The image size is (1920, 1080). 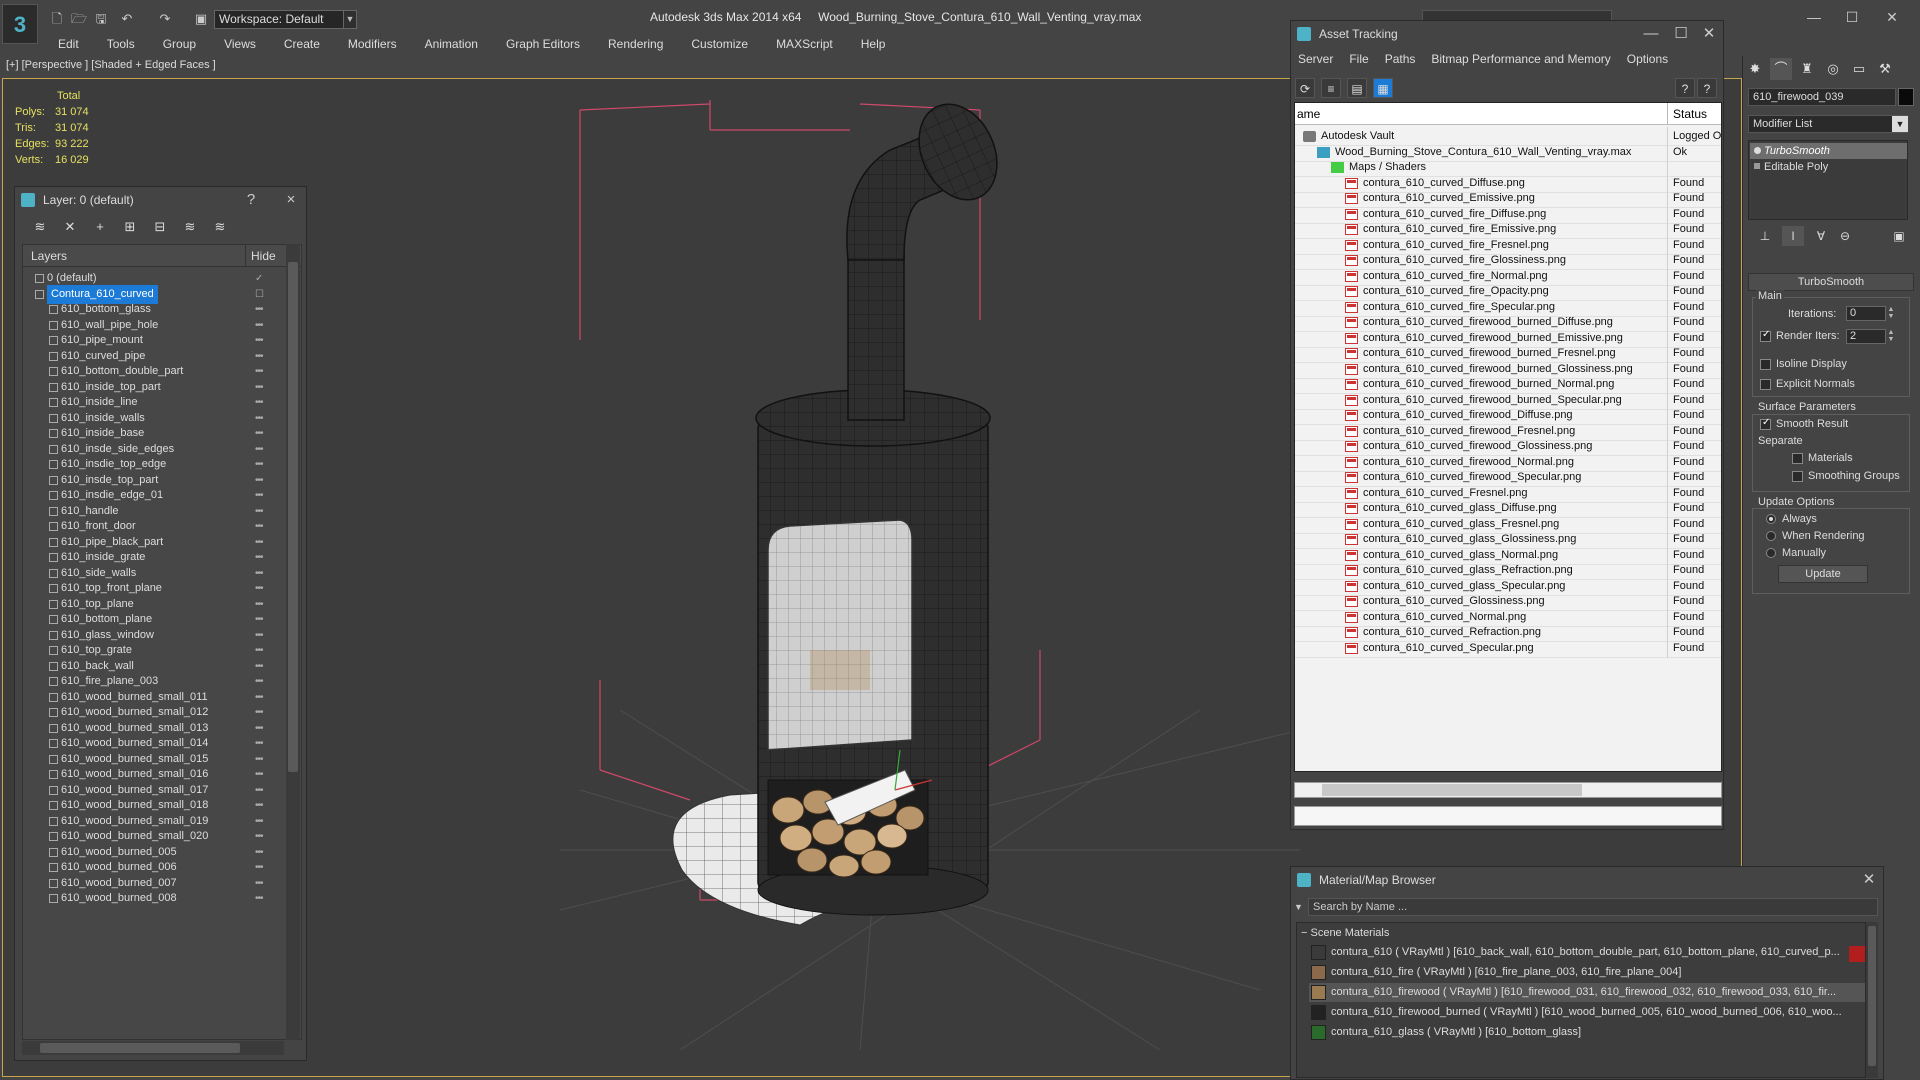 I want to click on menu-file: File, so click(x=1358, y=59).